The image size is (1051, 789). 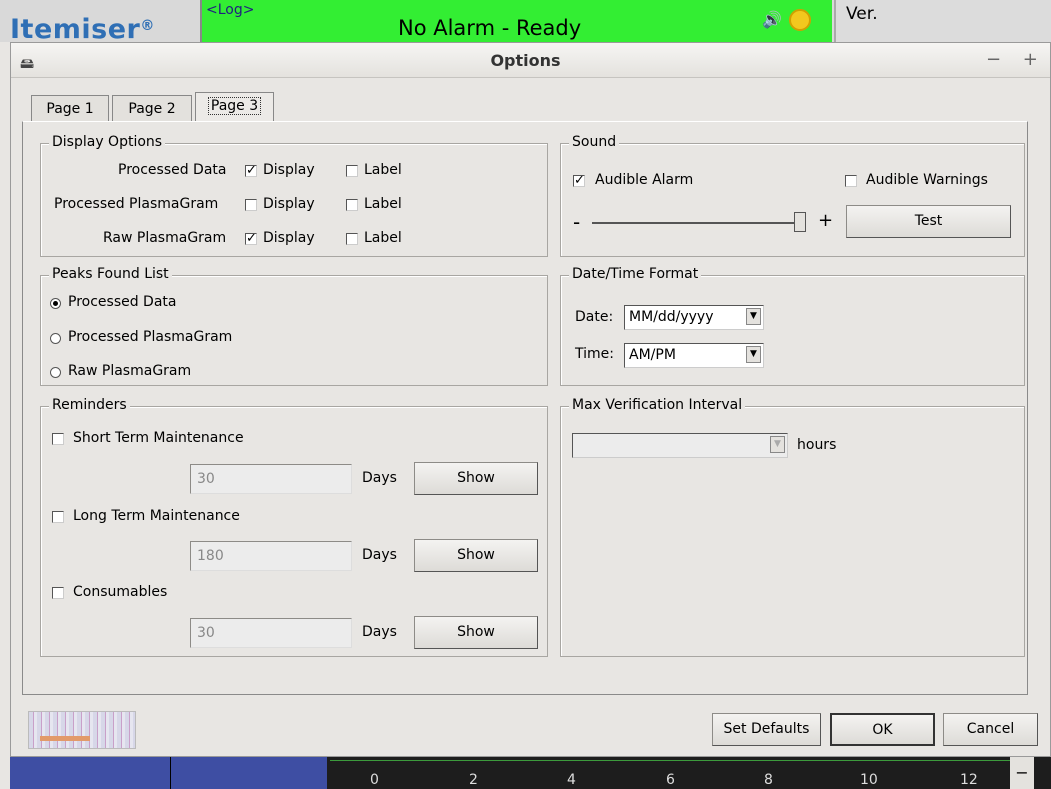 What do you see at coordinates (490, 28) in the screenshot?
I see `alarm-status-text: No Alarm - Ready` at bounding box center [490, 28].